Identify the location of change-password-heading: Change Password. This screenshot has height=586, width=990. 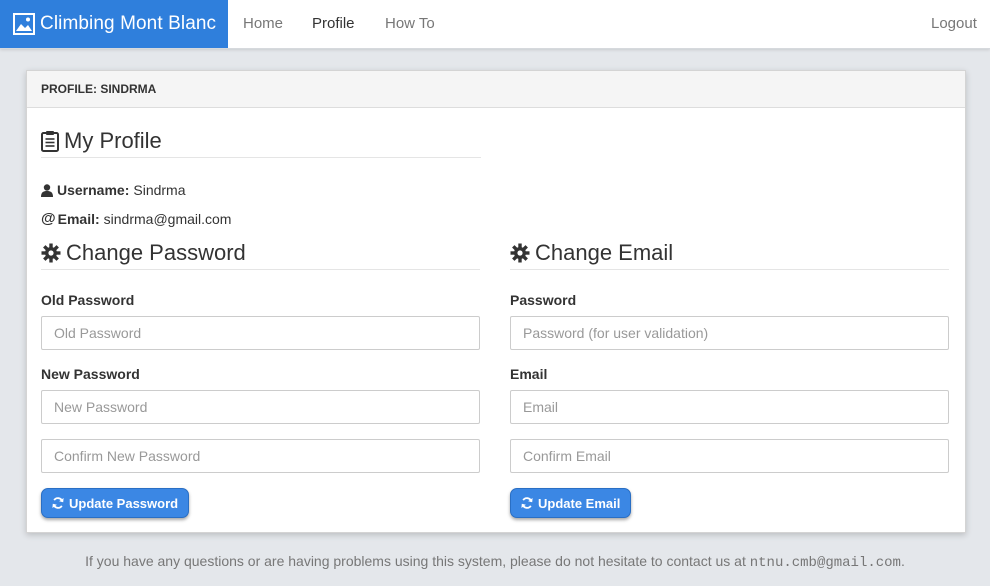
(260, 255).